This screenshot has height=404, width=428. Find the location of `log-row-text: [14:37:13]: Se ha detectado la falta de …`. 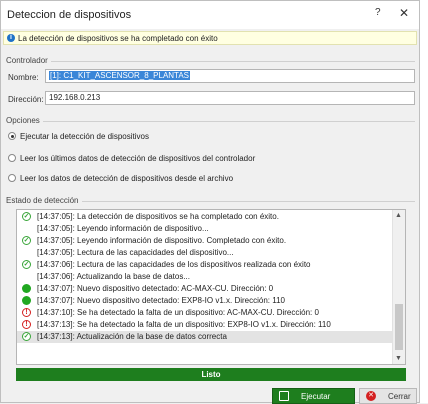

log-row-text: [14:37:13]: Se ha detectado la falta de … is located at coordinates (184, 324).